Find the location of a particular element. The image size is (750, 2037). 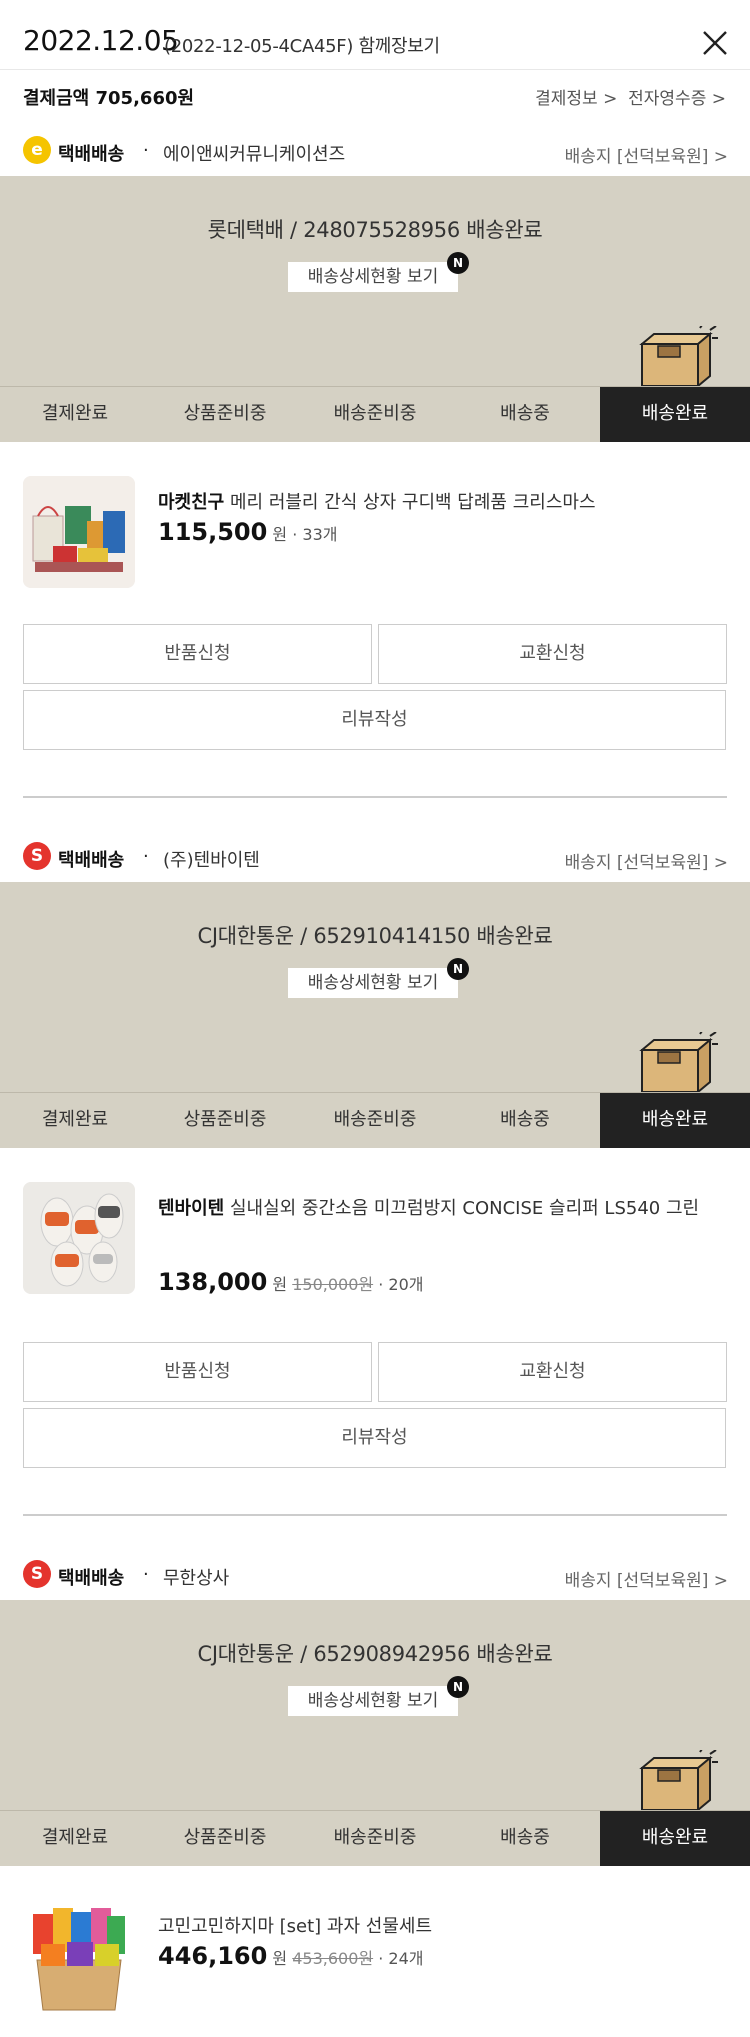

product-quantity: · 33개 is located at coordinates (315, 534).